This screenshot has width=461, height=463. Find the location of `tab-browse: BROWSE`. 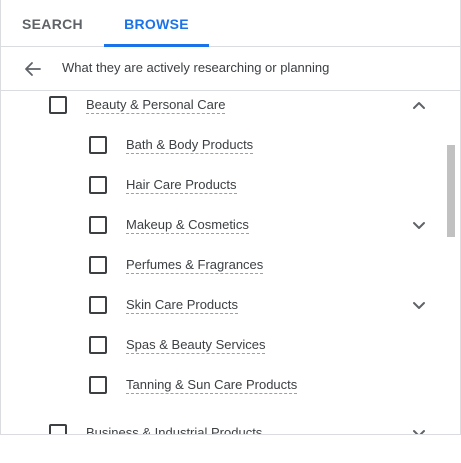

tab-browse: BROWSE is located at coordinates (156, 23).